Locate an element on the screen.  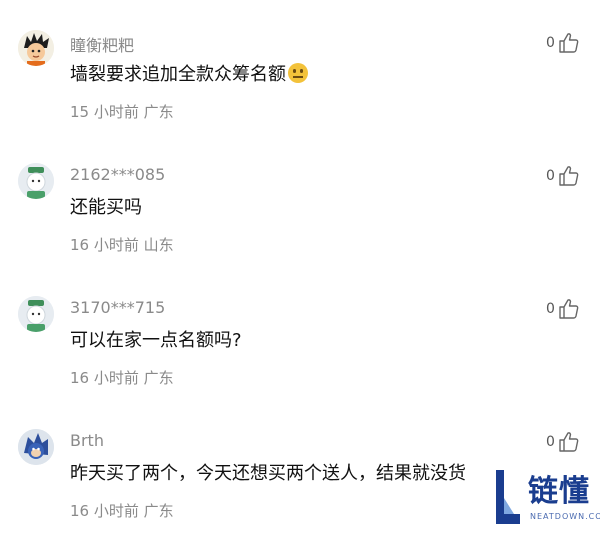
letter-l-logo-icon is located at coordinates (508, 497).